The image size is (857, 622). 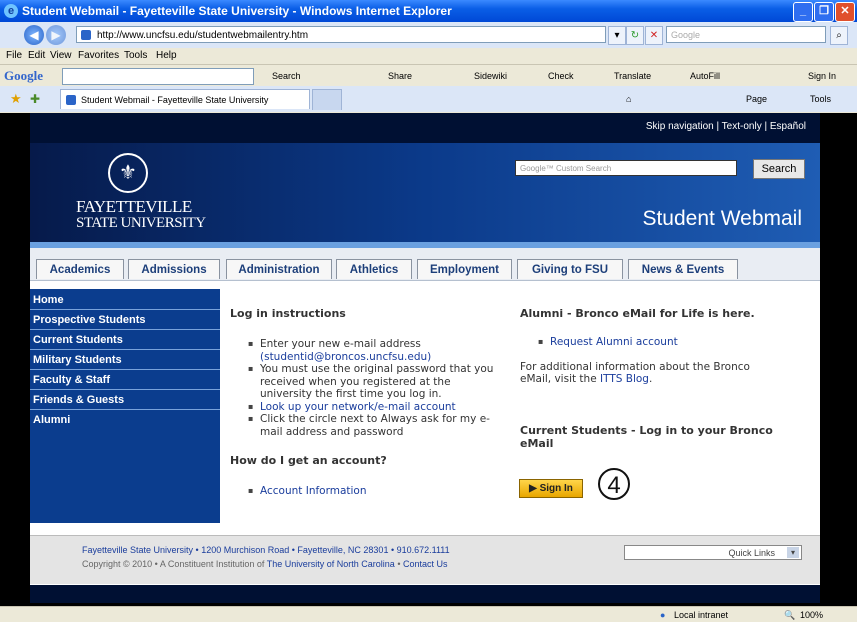 I want to click on add-favorites-icon: ✚, so click(x=35, y=99).